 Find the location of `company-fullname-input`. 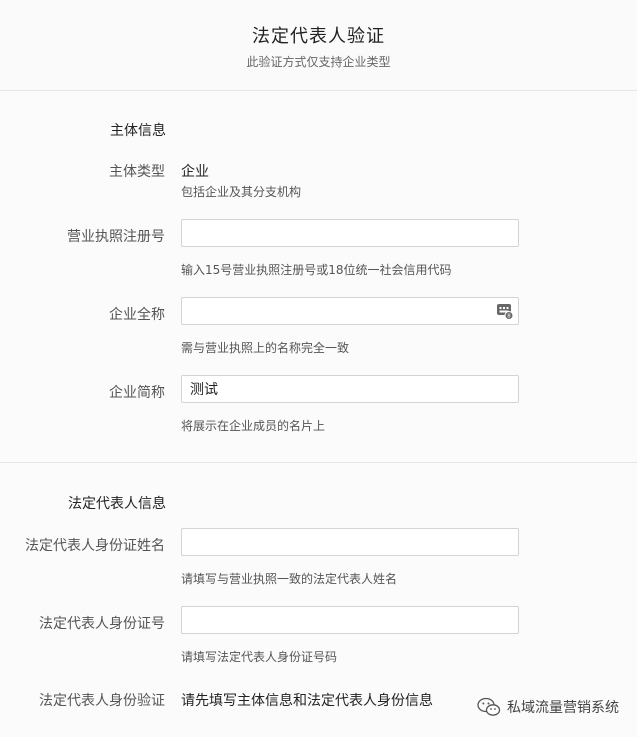

company-fullname-input is located at coordinates (350, 311).